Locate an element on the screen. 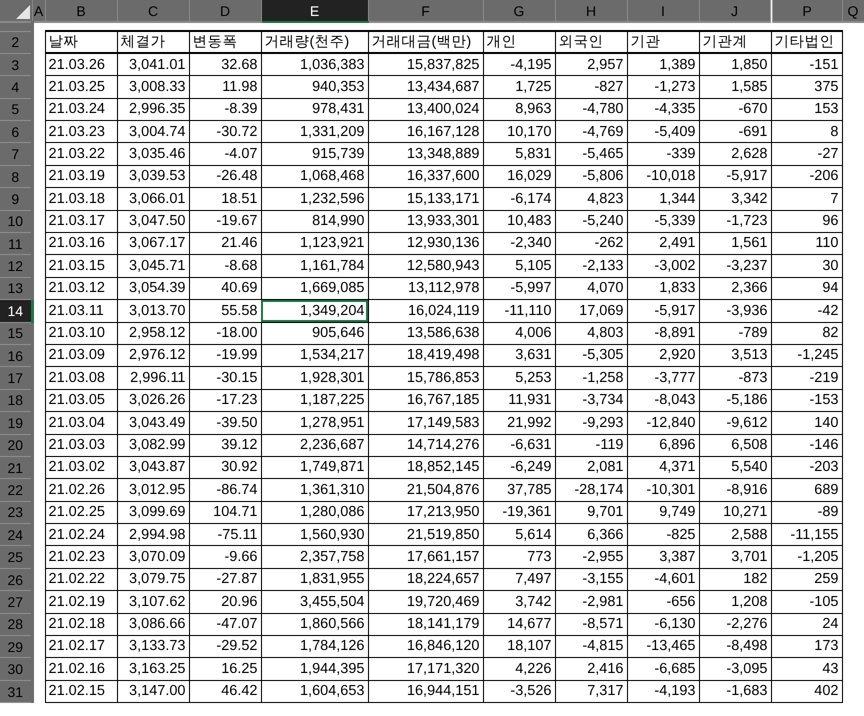  table-cell: -12,840 is located at coordinates (663, 423).